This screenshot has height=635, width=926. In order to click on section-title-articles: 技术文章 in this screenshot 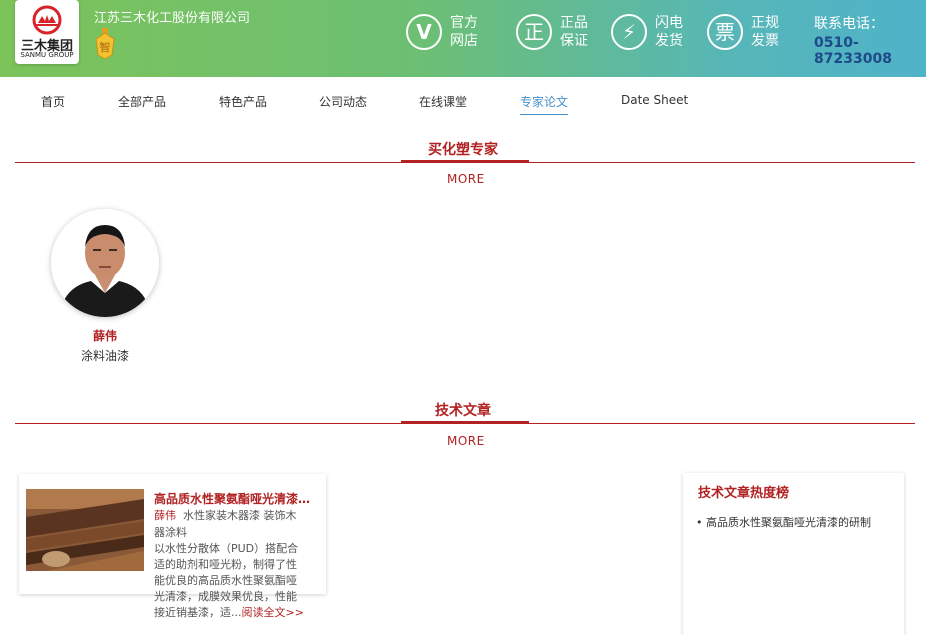, I will do `click(463, 411)`.